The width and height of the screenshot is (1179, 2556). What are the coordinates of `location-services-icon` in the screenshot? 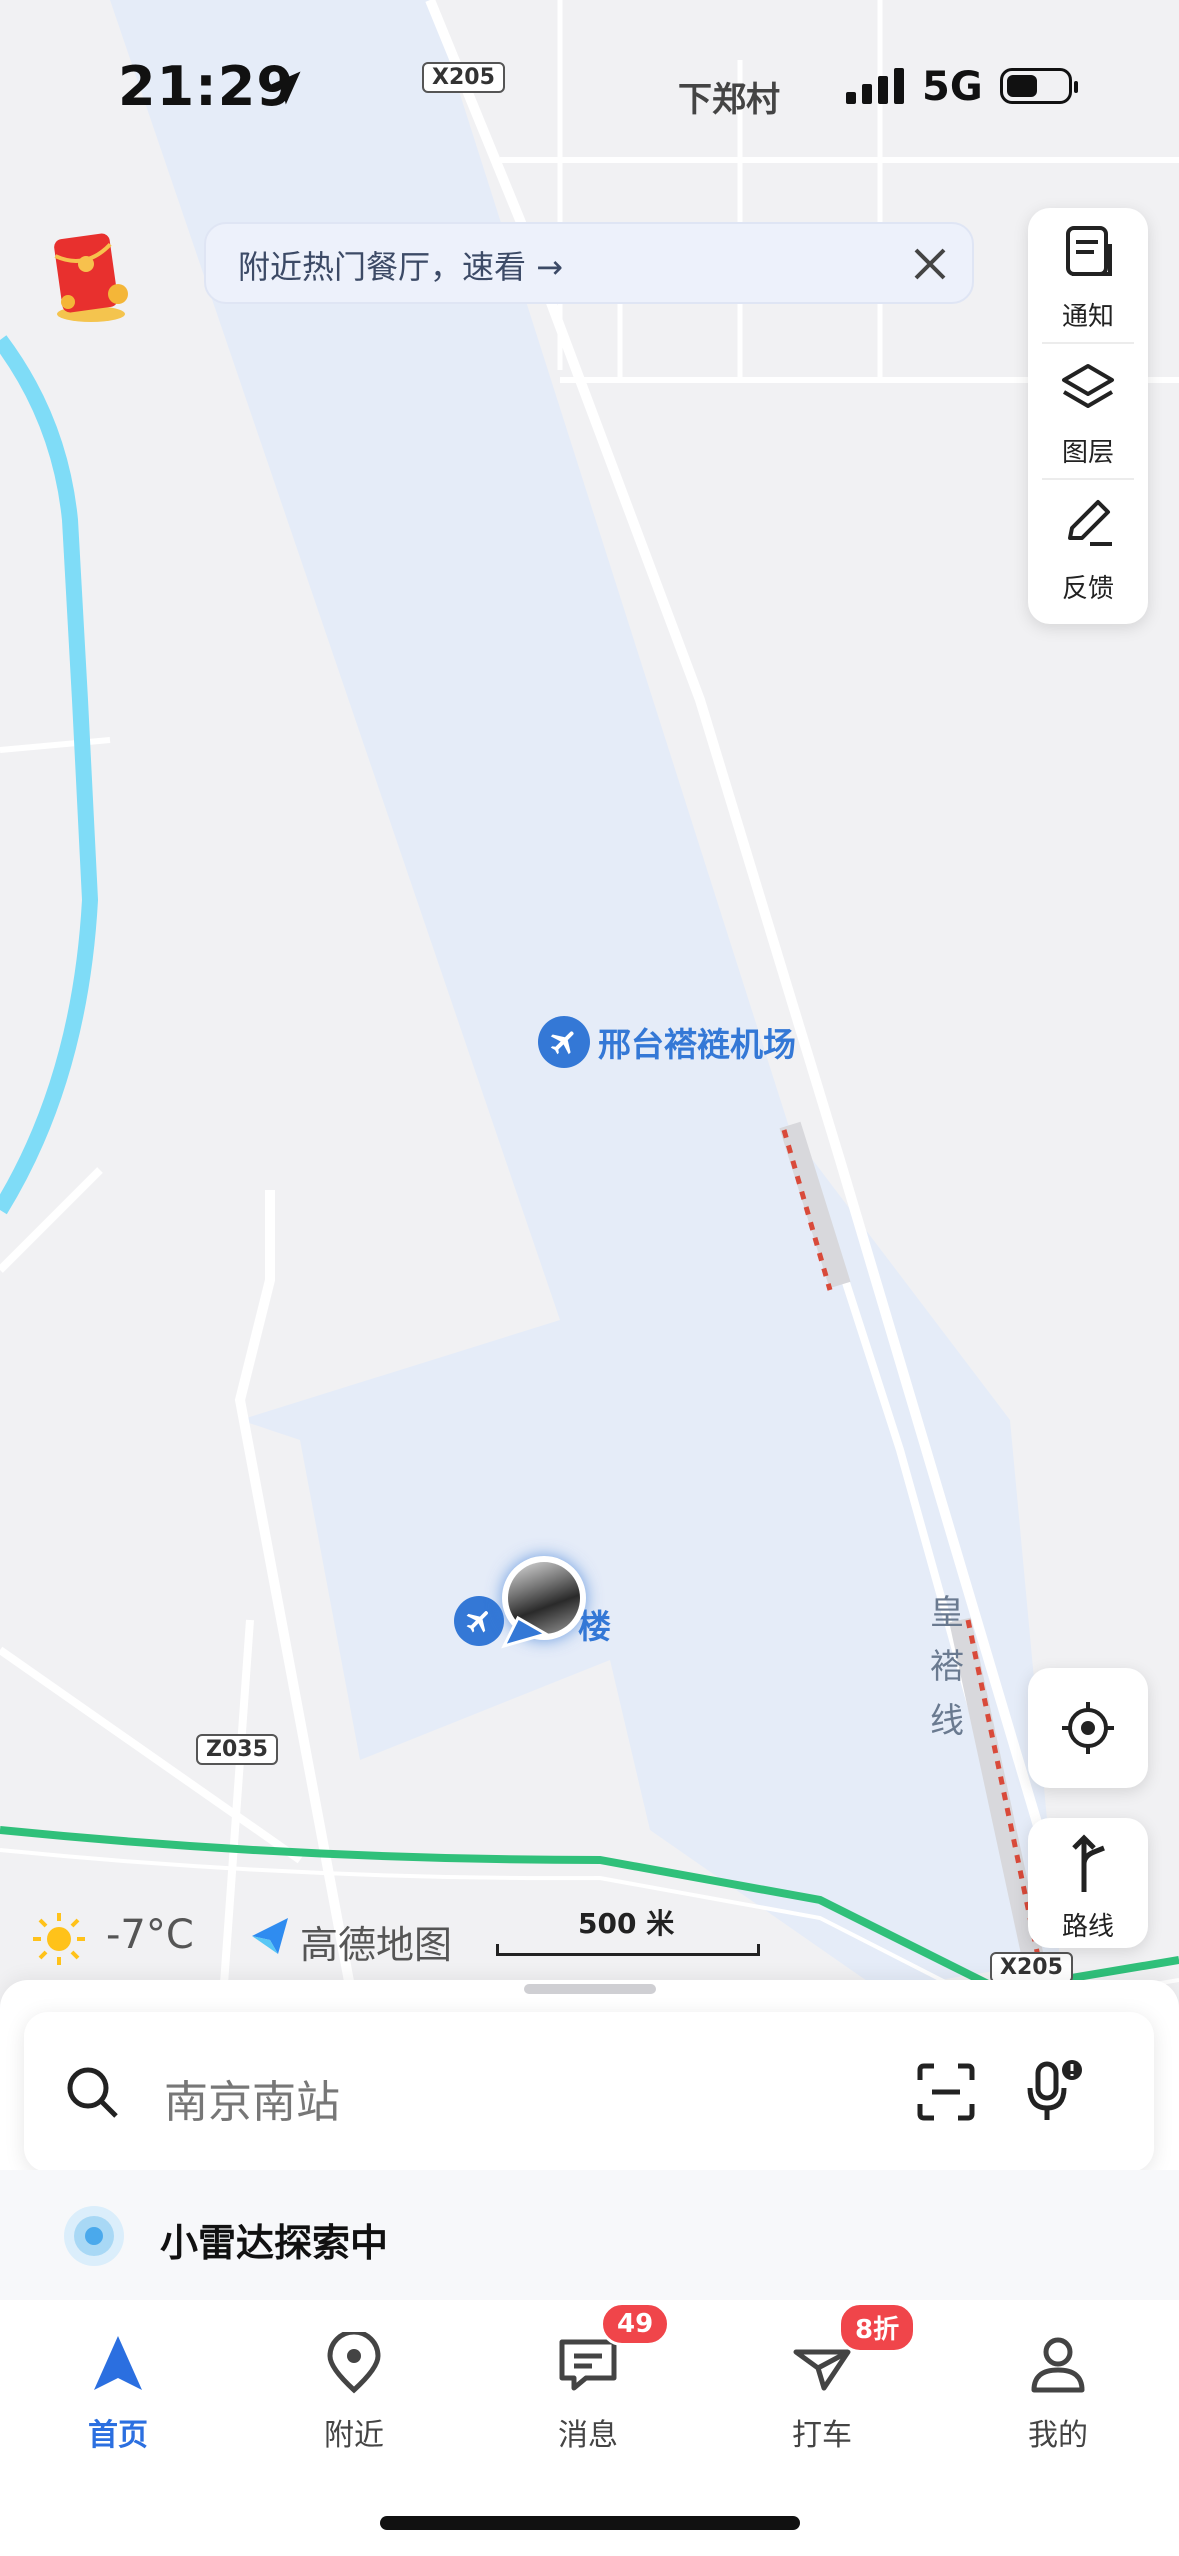 It's located at (284, 88).